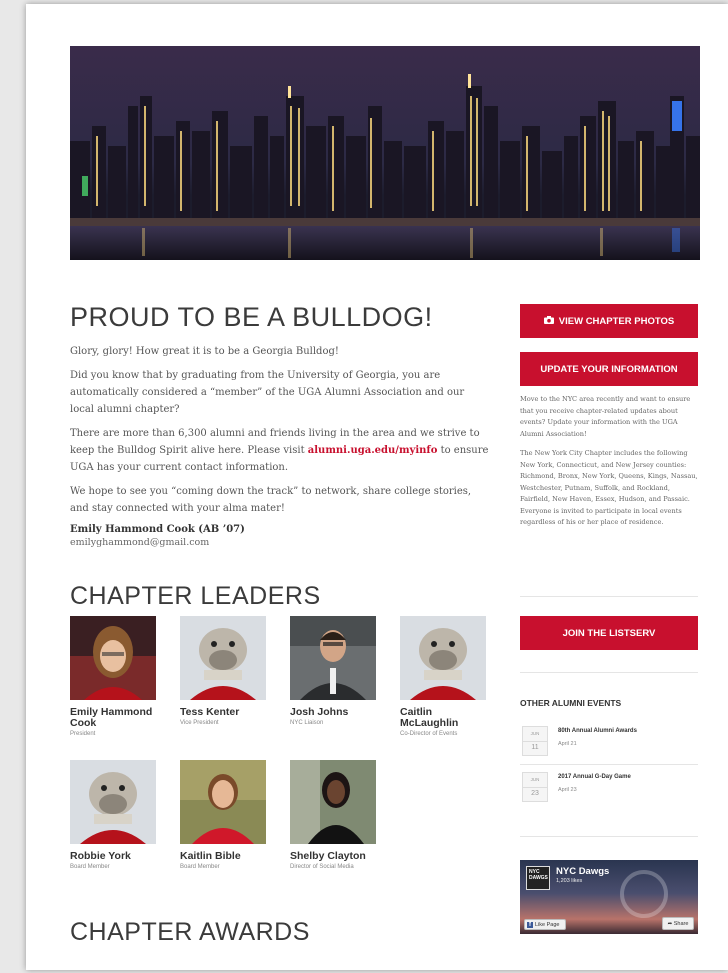 The height and width of the screenshot is (973, 728). Describe the element at coordinates (328, 856) in the screenshot. I see `leader-name: Shelby Clayton` at that location.